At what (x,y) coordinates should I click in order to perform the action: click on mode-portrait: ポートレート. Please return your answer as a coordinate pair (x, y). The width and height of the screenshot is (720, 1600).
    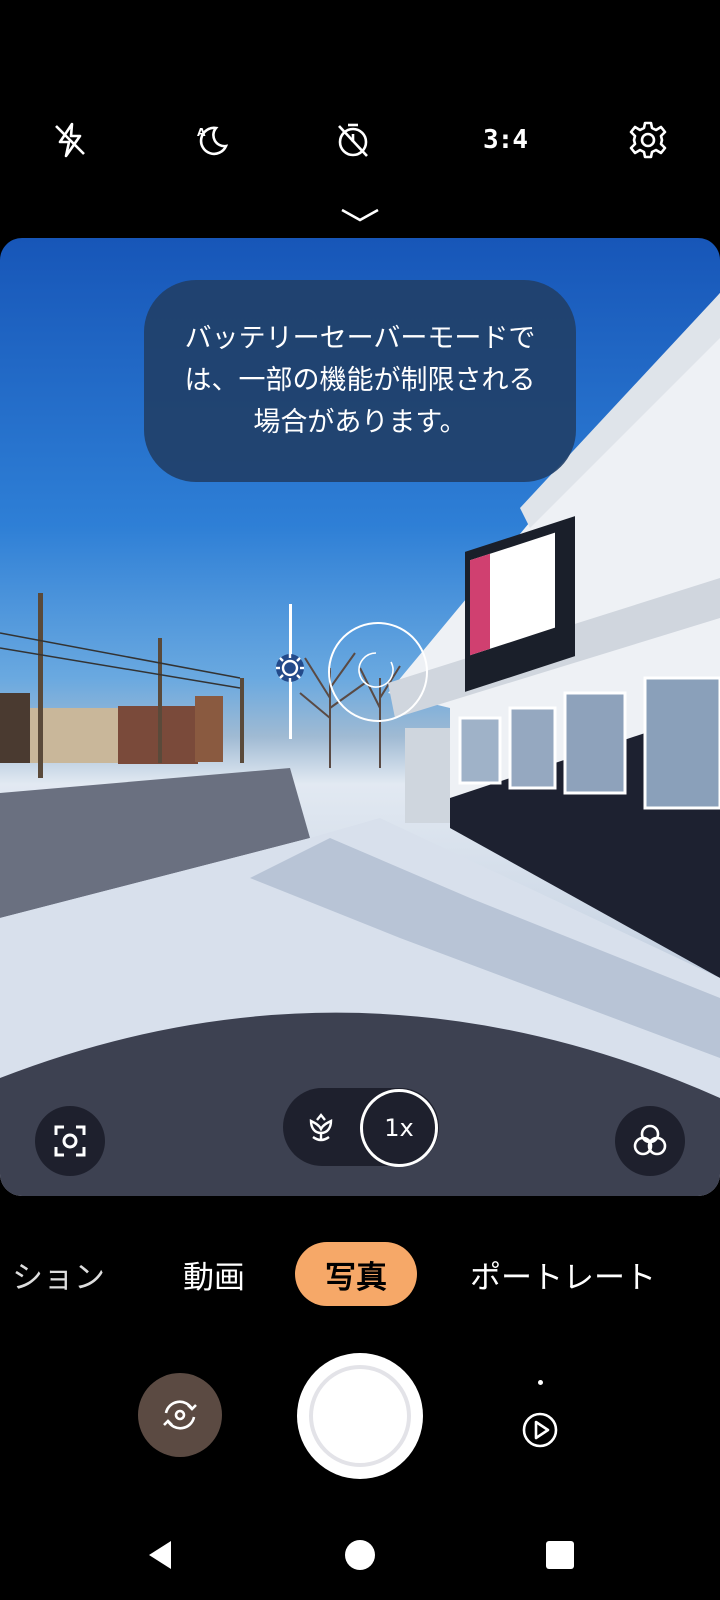
    Looking at the image, I should click on (563, 1274).